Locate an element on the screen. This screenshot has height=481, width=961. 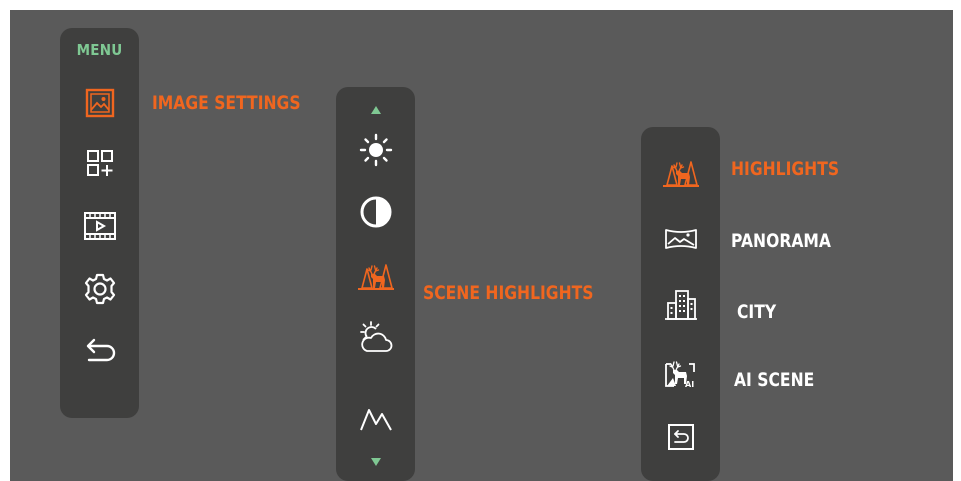
menu-item-settings is located at coordinates (99, 289).